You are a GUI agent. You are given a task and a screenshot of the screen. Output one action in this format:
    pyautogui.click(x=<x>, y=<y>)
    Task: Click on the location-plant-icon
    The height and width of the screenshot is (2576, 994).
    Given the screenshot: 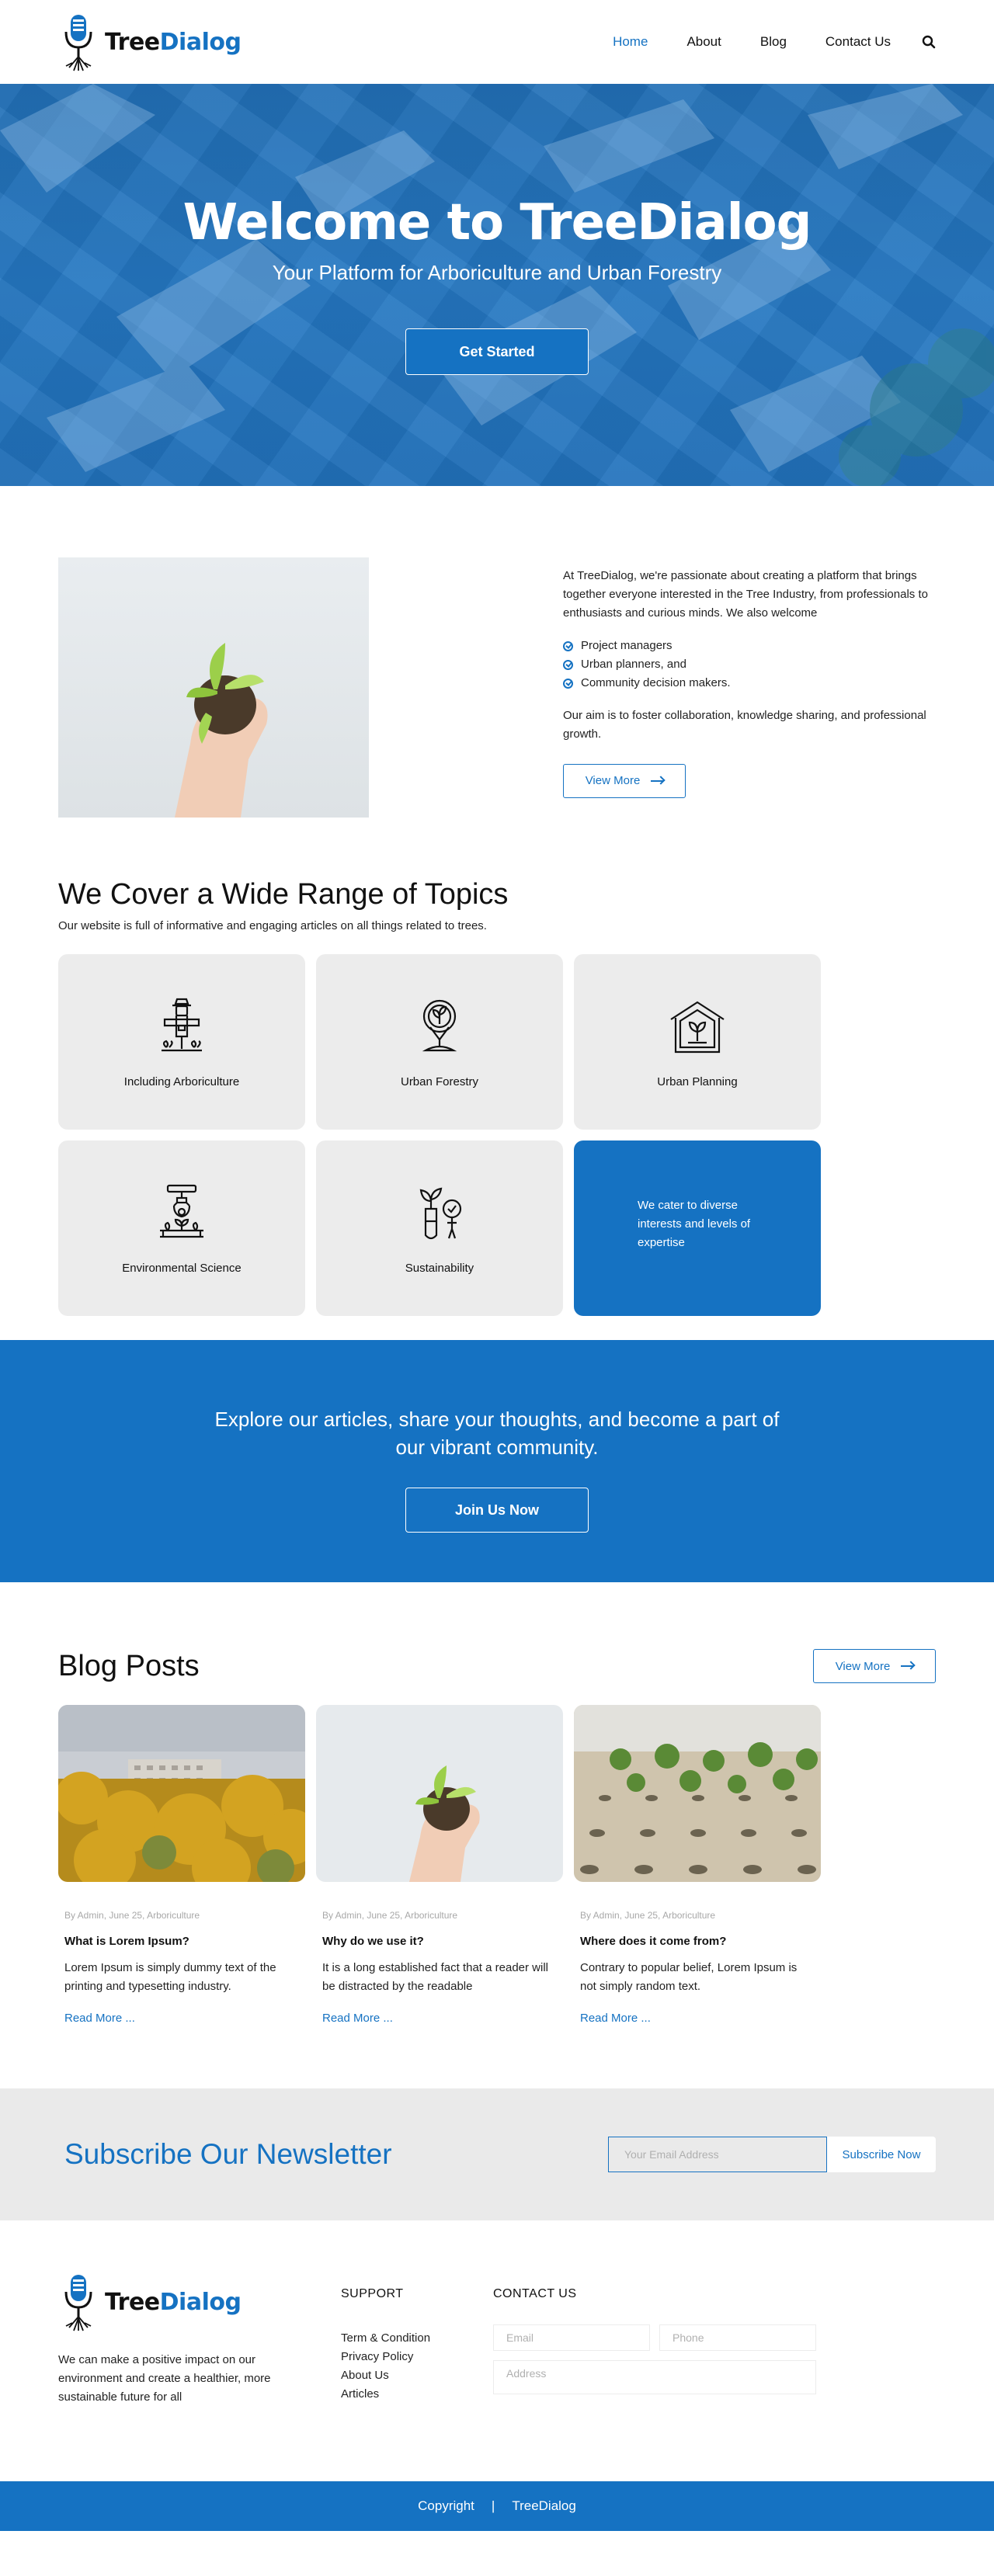 What is the action you would take?
    pyautogui.click(x=440, y=1025)
    